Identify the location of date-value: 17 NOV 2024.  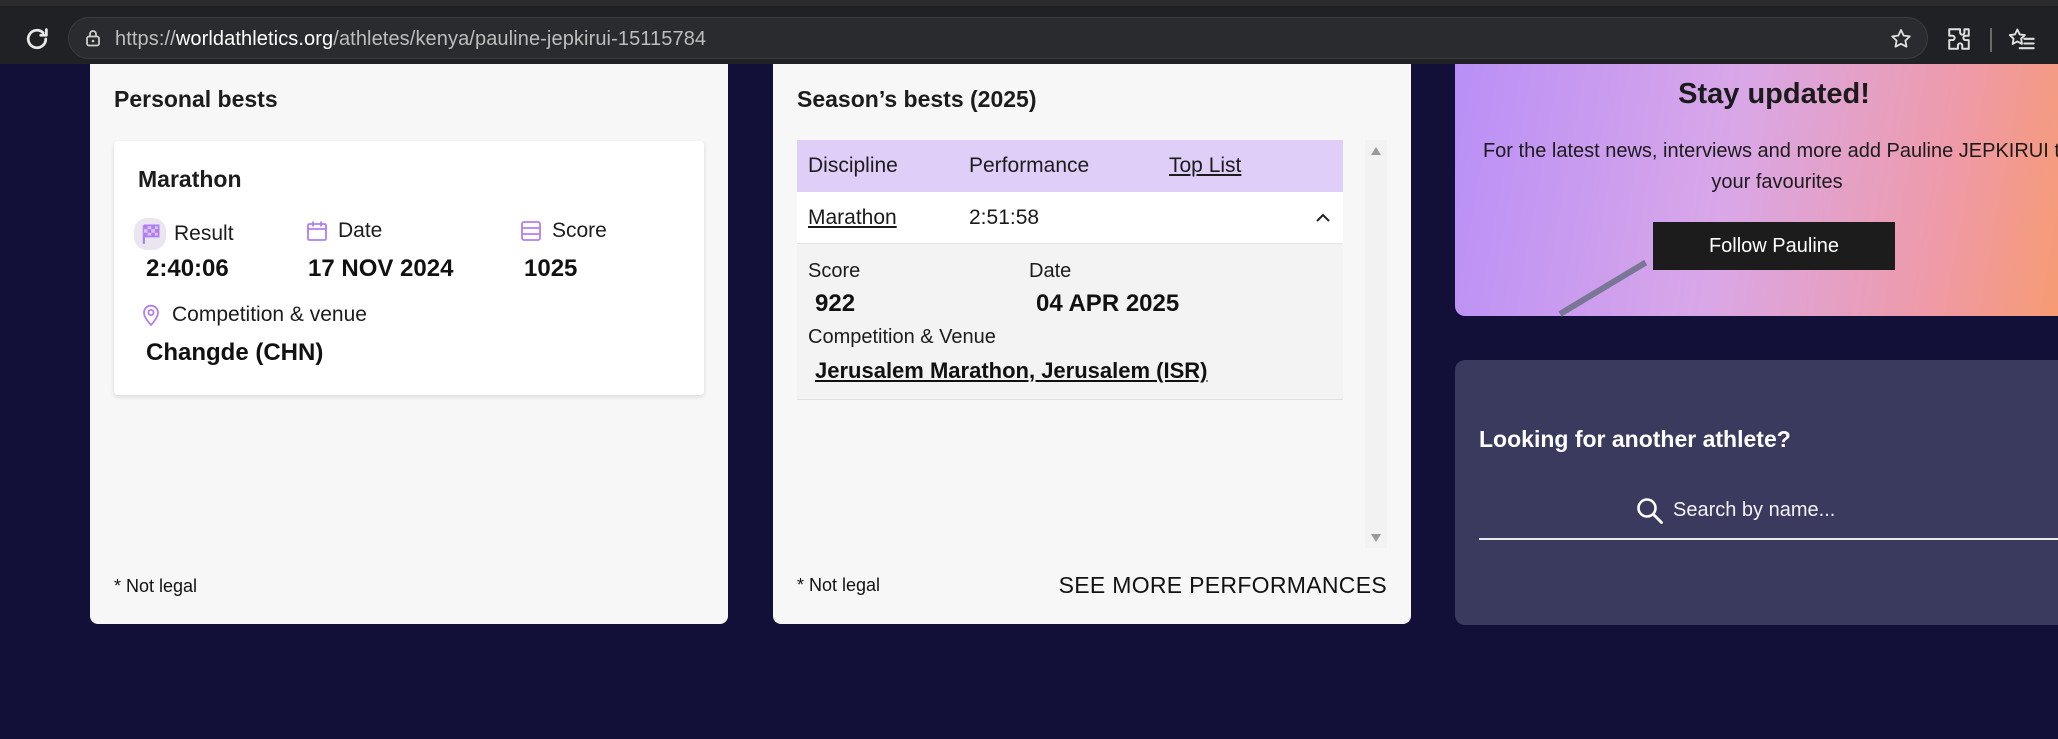
(381, 268).